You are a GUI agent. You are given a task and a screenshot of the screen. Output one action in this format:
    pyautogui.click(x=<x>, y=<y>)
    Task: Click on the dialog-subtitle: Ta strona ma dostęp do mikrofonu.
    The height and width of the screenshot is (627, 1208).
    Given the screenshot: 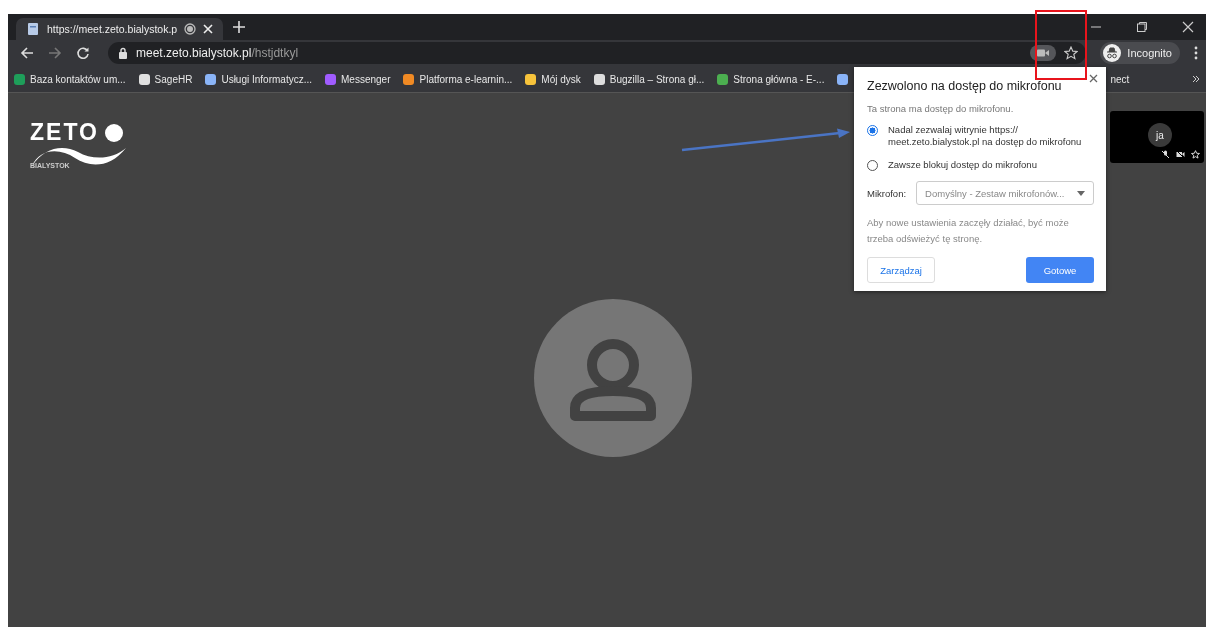 What is the action you would take?
    pyautogui.click(x=941, y=108)
    